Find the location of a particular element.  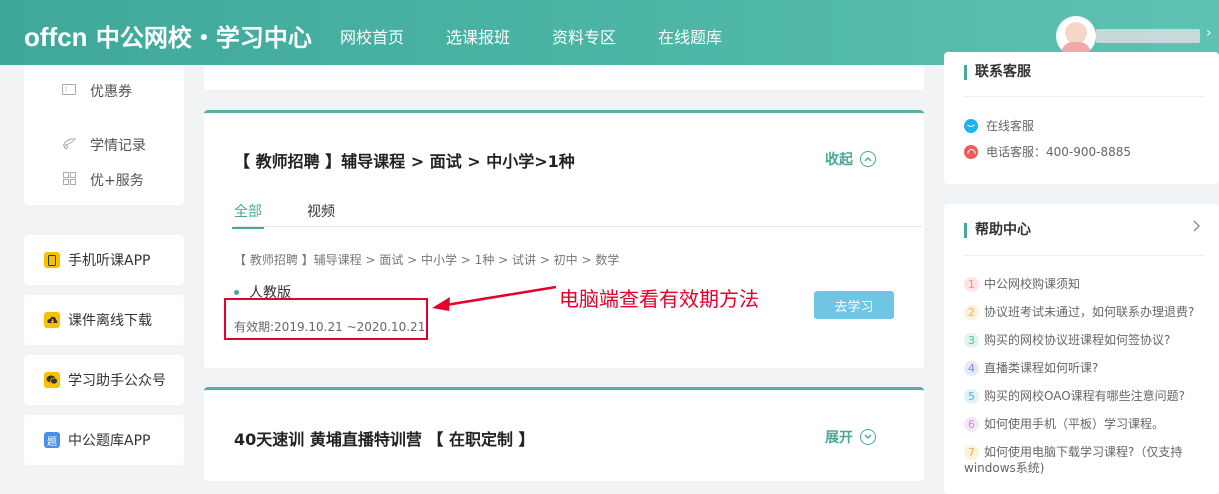

site-logo: offcn 中公网校・学习中心 is located at coordinates (168, 35).